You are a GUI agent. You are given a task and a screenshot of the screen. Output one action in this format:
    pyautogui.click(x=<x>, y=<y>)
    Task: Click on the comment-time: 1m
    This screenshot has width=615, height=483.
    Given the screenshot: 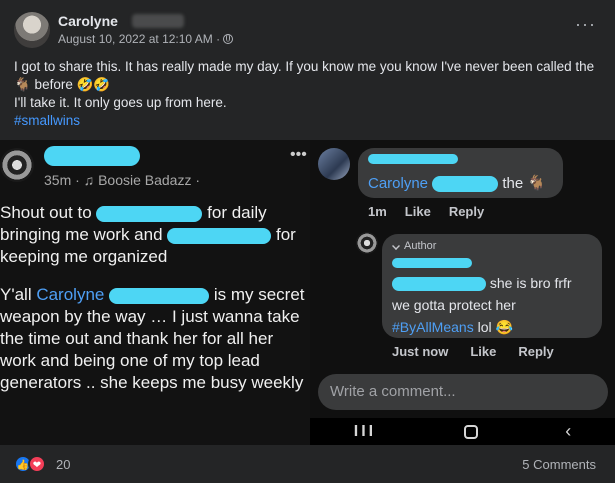 What is the action you would take?
    pyautogui.click(x=377, y=211)
    